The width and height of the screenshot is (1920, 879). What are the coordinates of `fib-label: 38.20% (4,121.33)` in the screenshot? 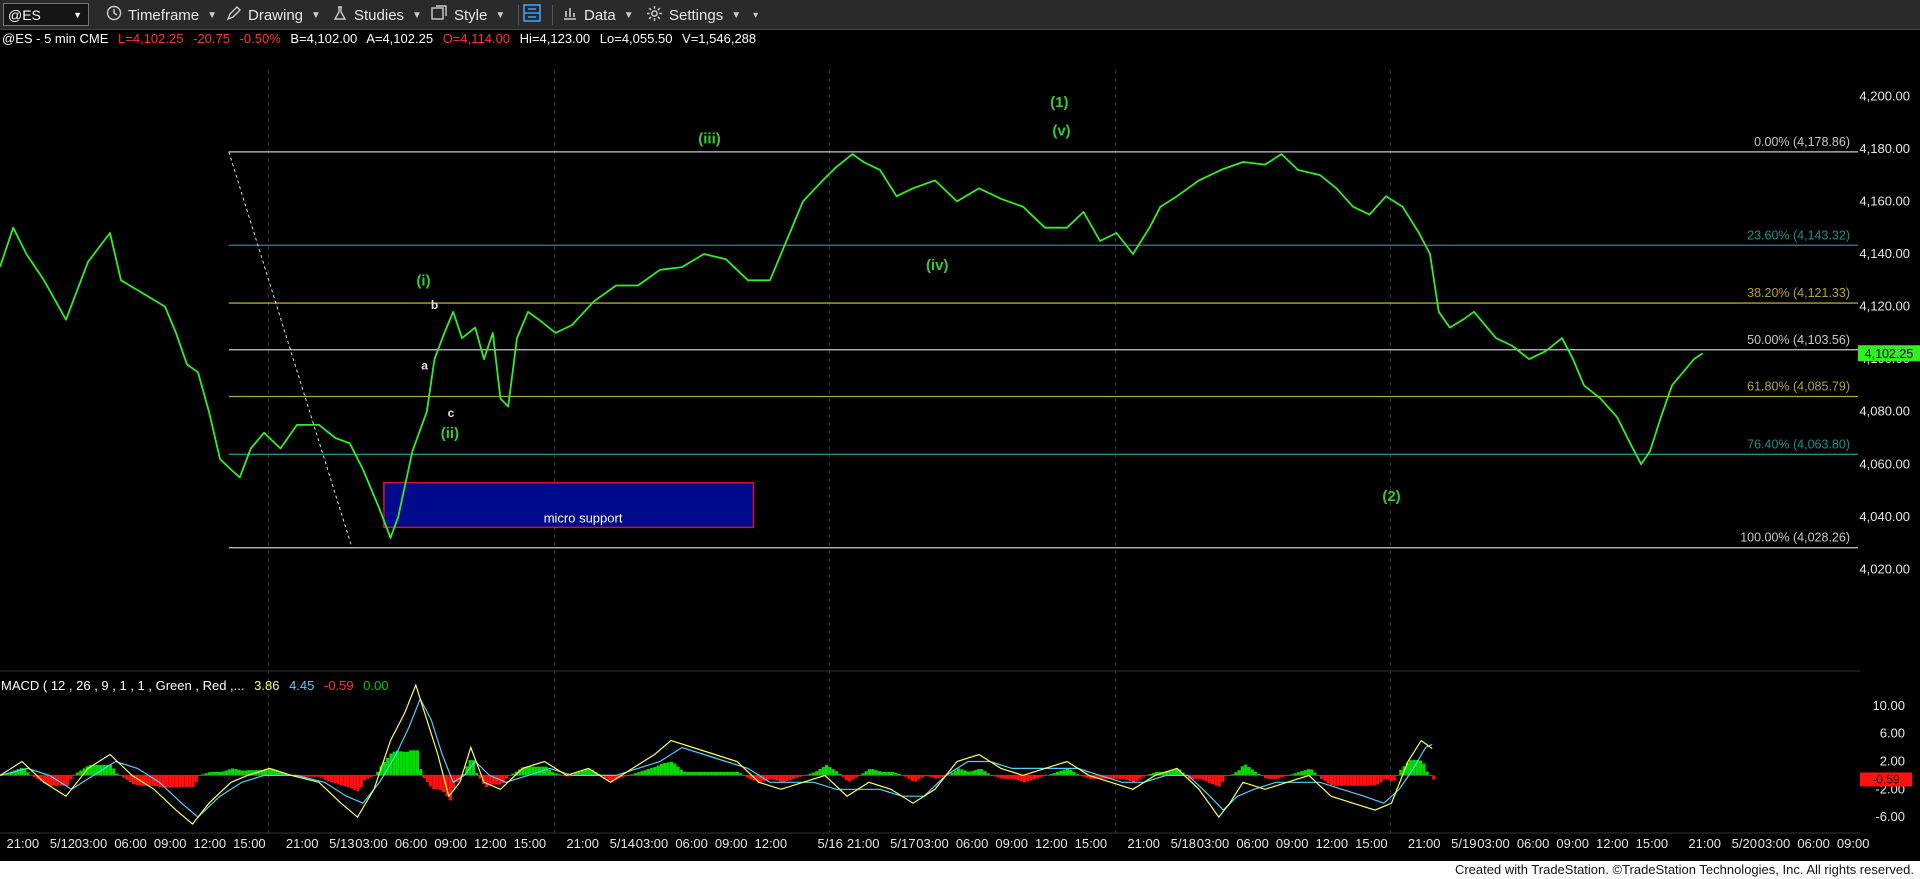 It's located at (1798, 293).